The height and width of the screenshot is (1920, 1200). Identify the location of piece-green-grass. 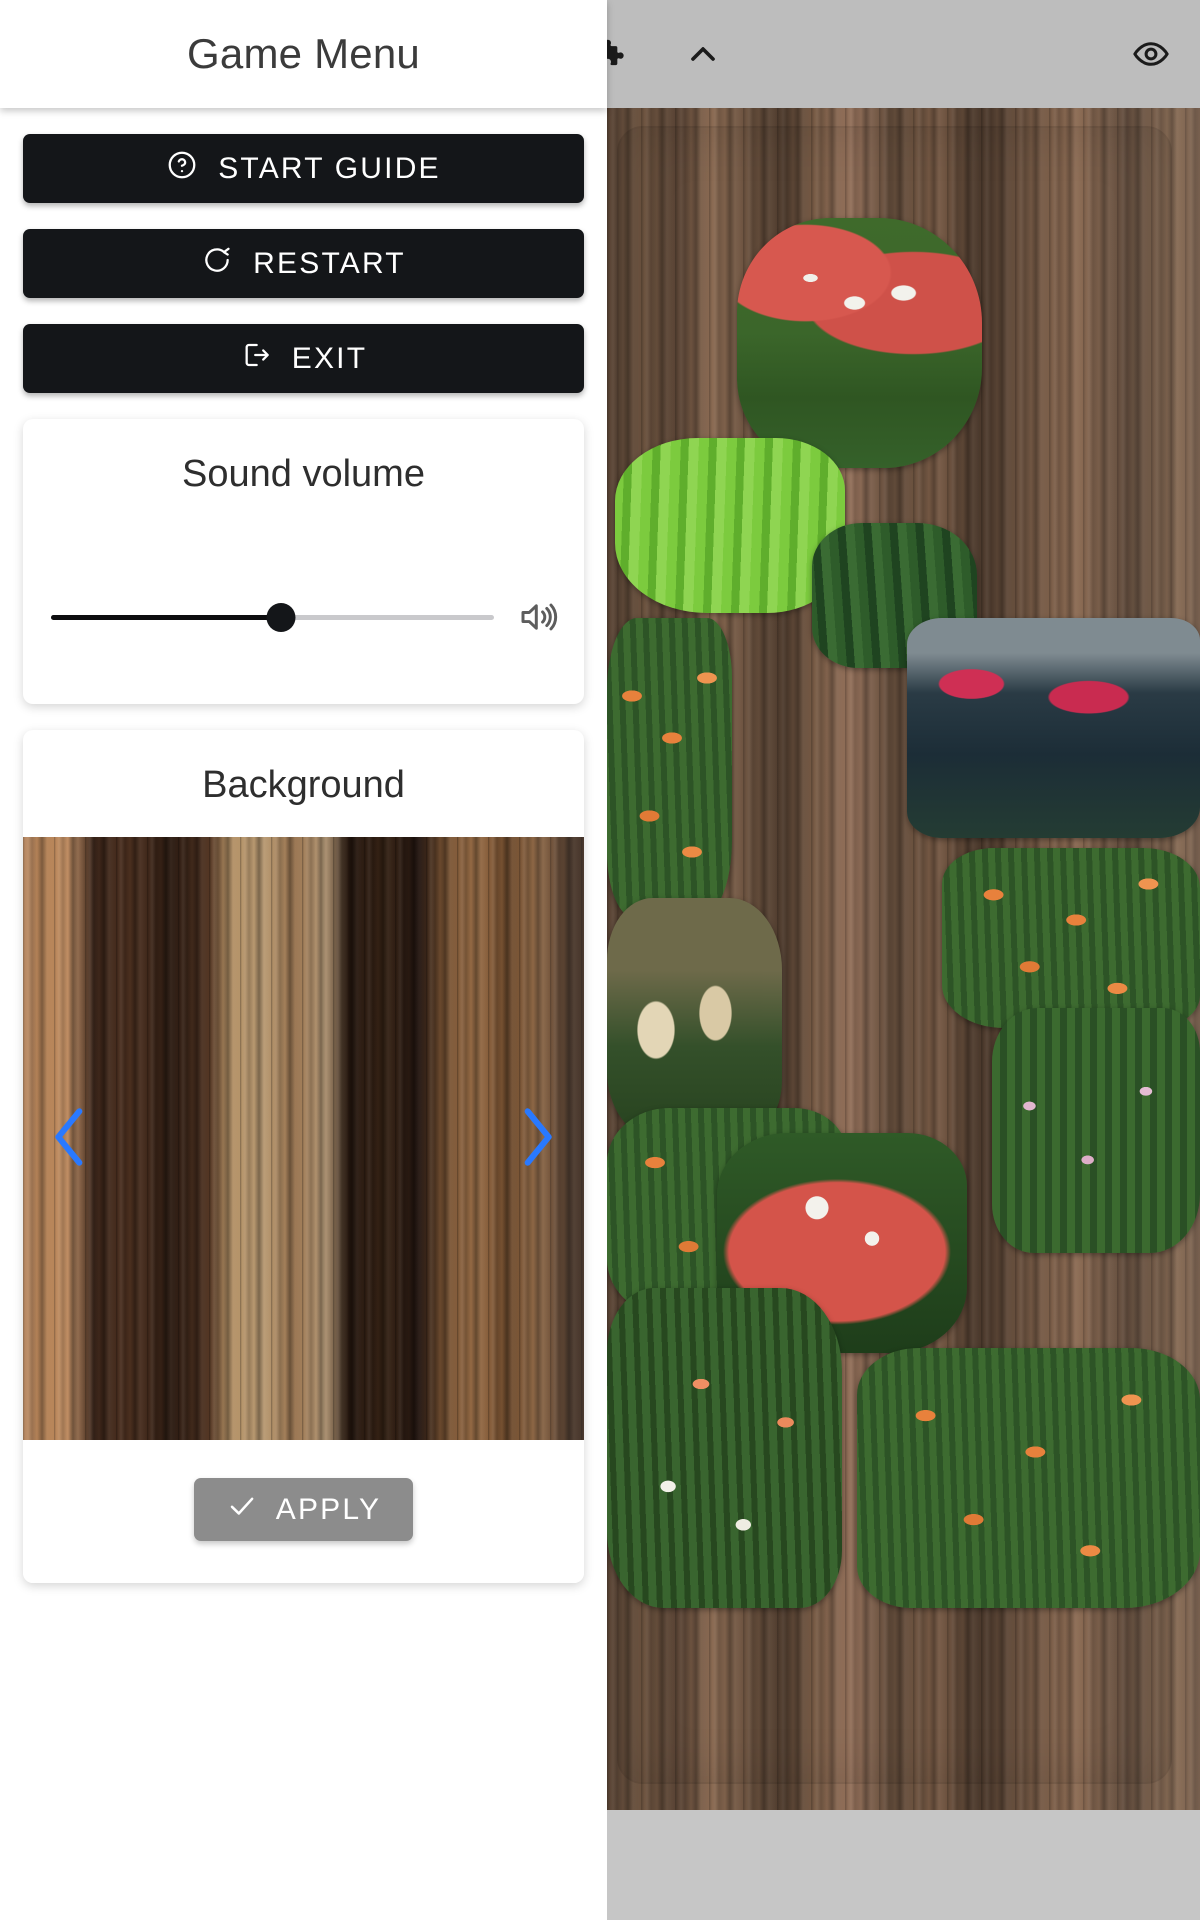
(730, 525).